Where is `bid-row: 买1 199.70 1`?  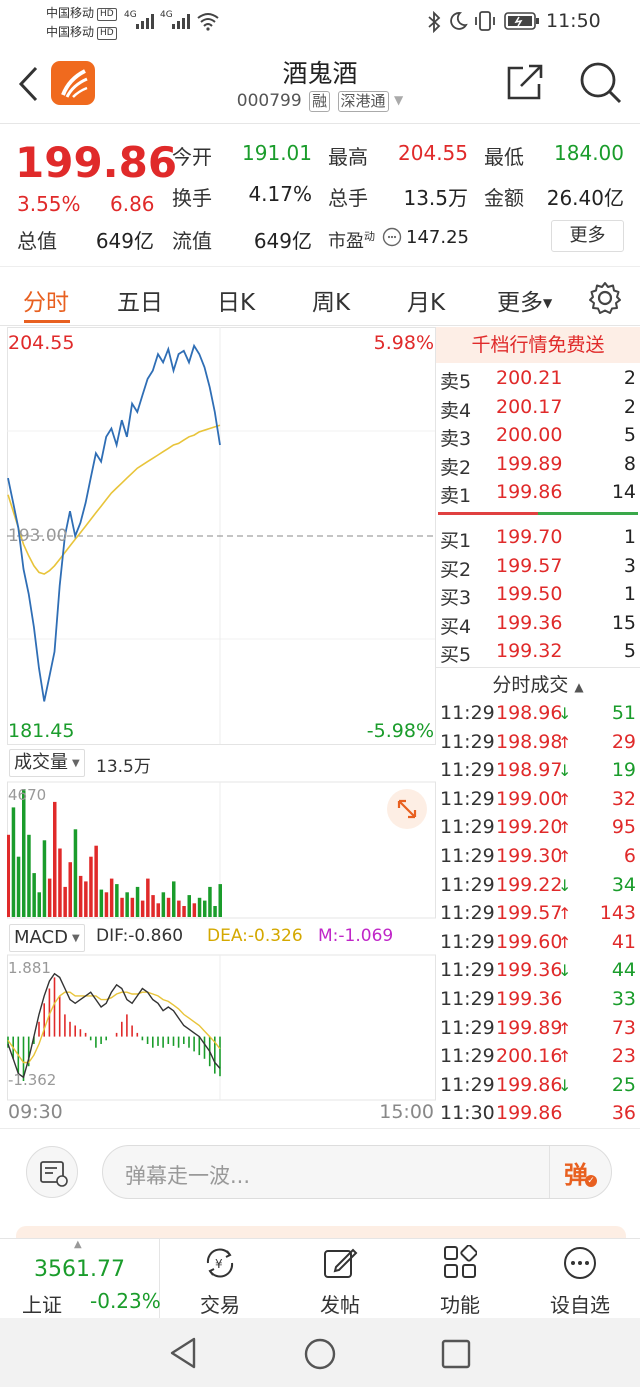
bid-row: 买1 199.70 1 is located at coordinates (538, 538).